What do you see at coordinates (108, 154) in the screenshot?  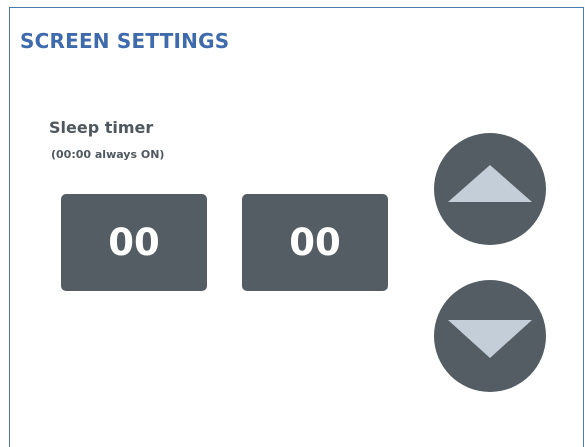 I see `sleep-timer-hint: (00:00 always ON)` at bounding box center [108, 154].